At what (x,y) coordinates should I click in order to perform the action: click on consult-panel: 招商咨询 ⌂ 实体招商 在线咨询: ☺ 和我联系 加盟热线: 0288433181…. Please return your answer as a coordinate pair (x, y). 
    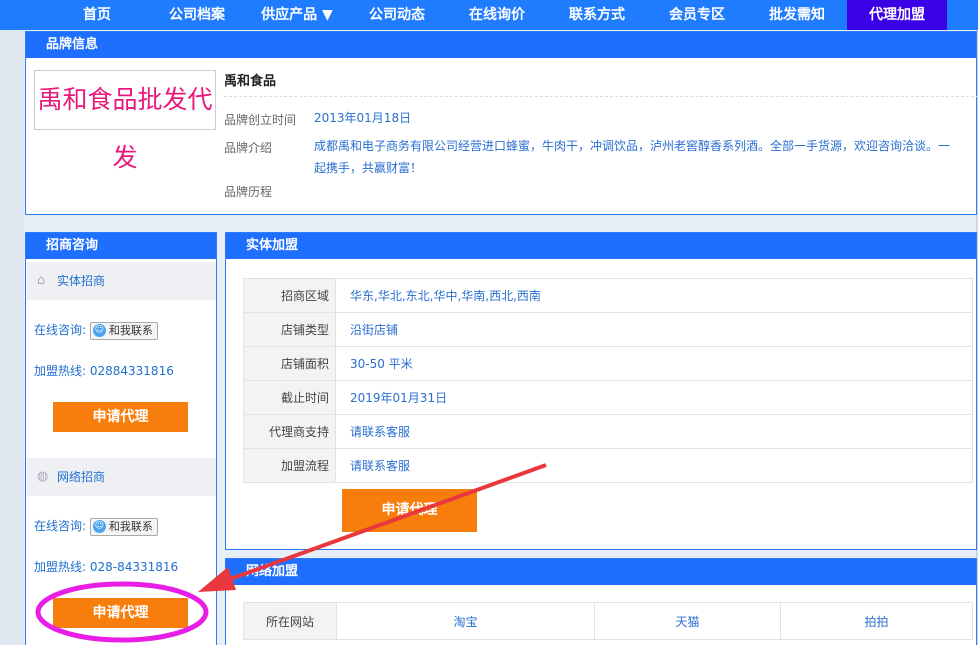
    Looking at the image, I should click on (121, 438).